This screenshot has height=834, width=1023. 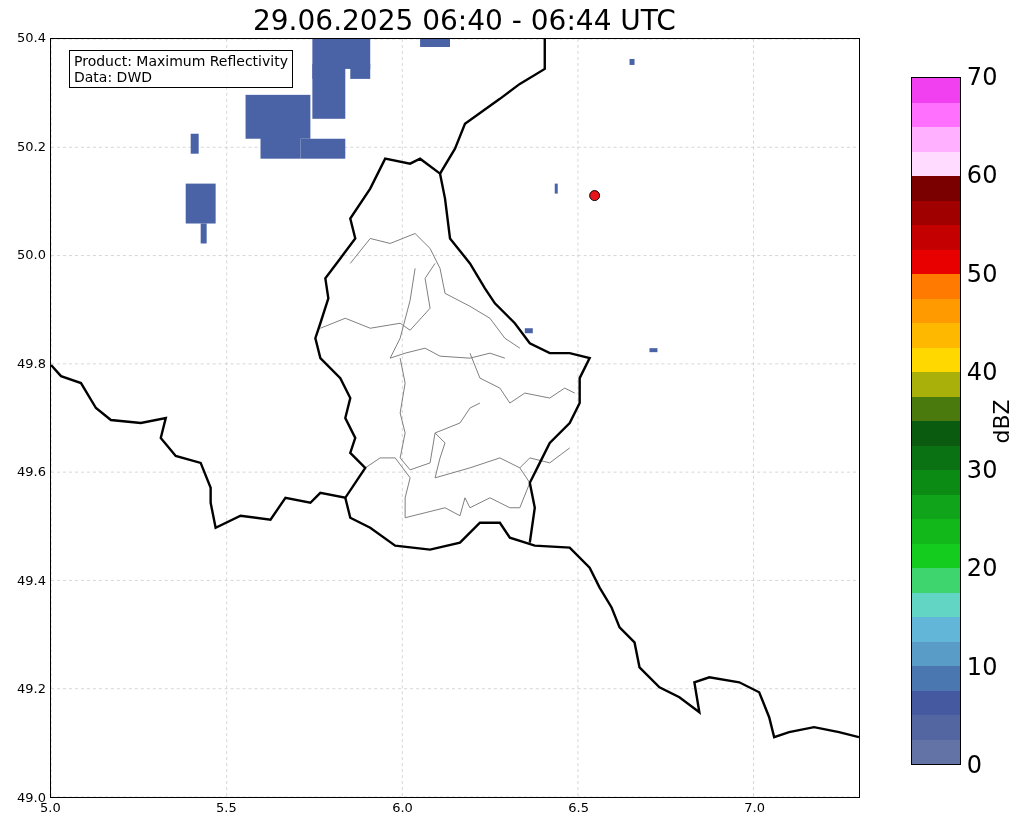 I want to click on station-dot, so click(x=595, y=196).